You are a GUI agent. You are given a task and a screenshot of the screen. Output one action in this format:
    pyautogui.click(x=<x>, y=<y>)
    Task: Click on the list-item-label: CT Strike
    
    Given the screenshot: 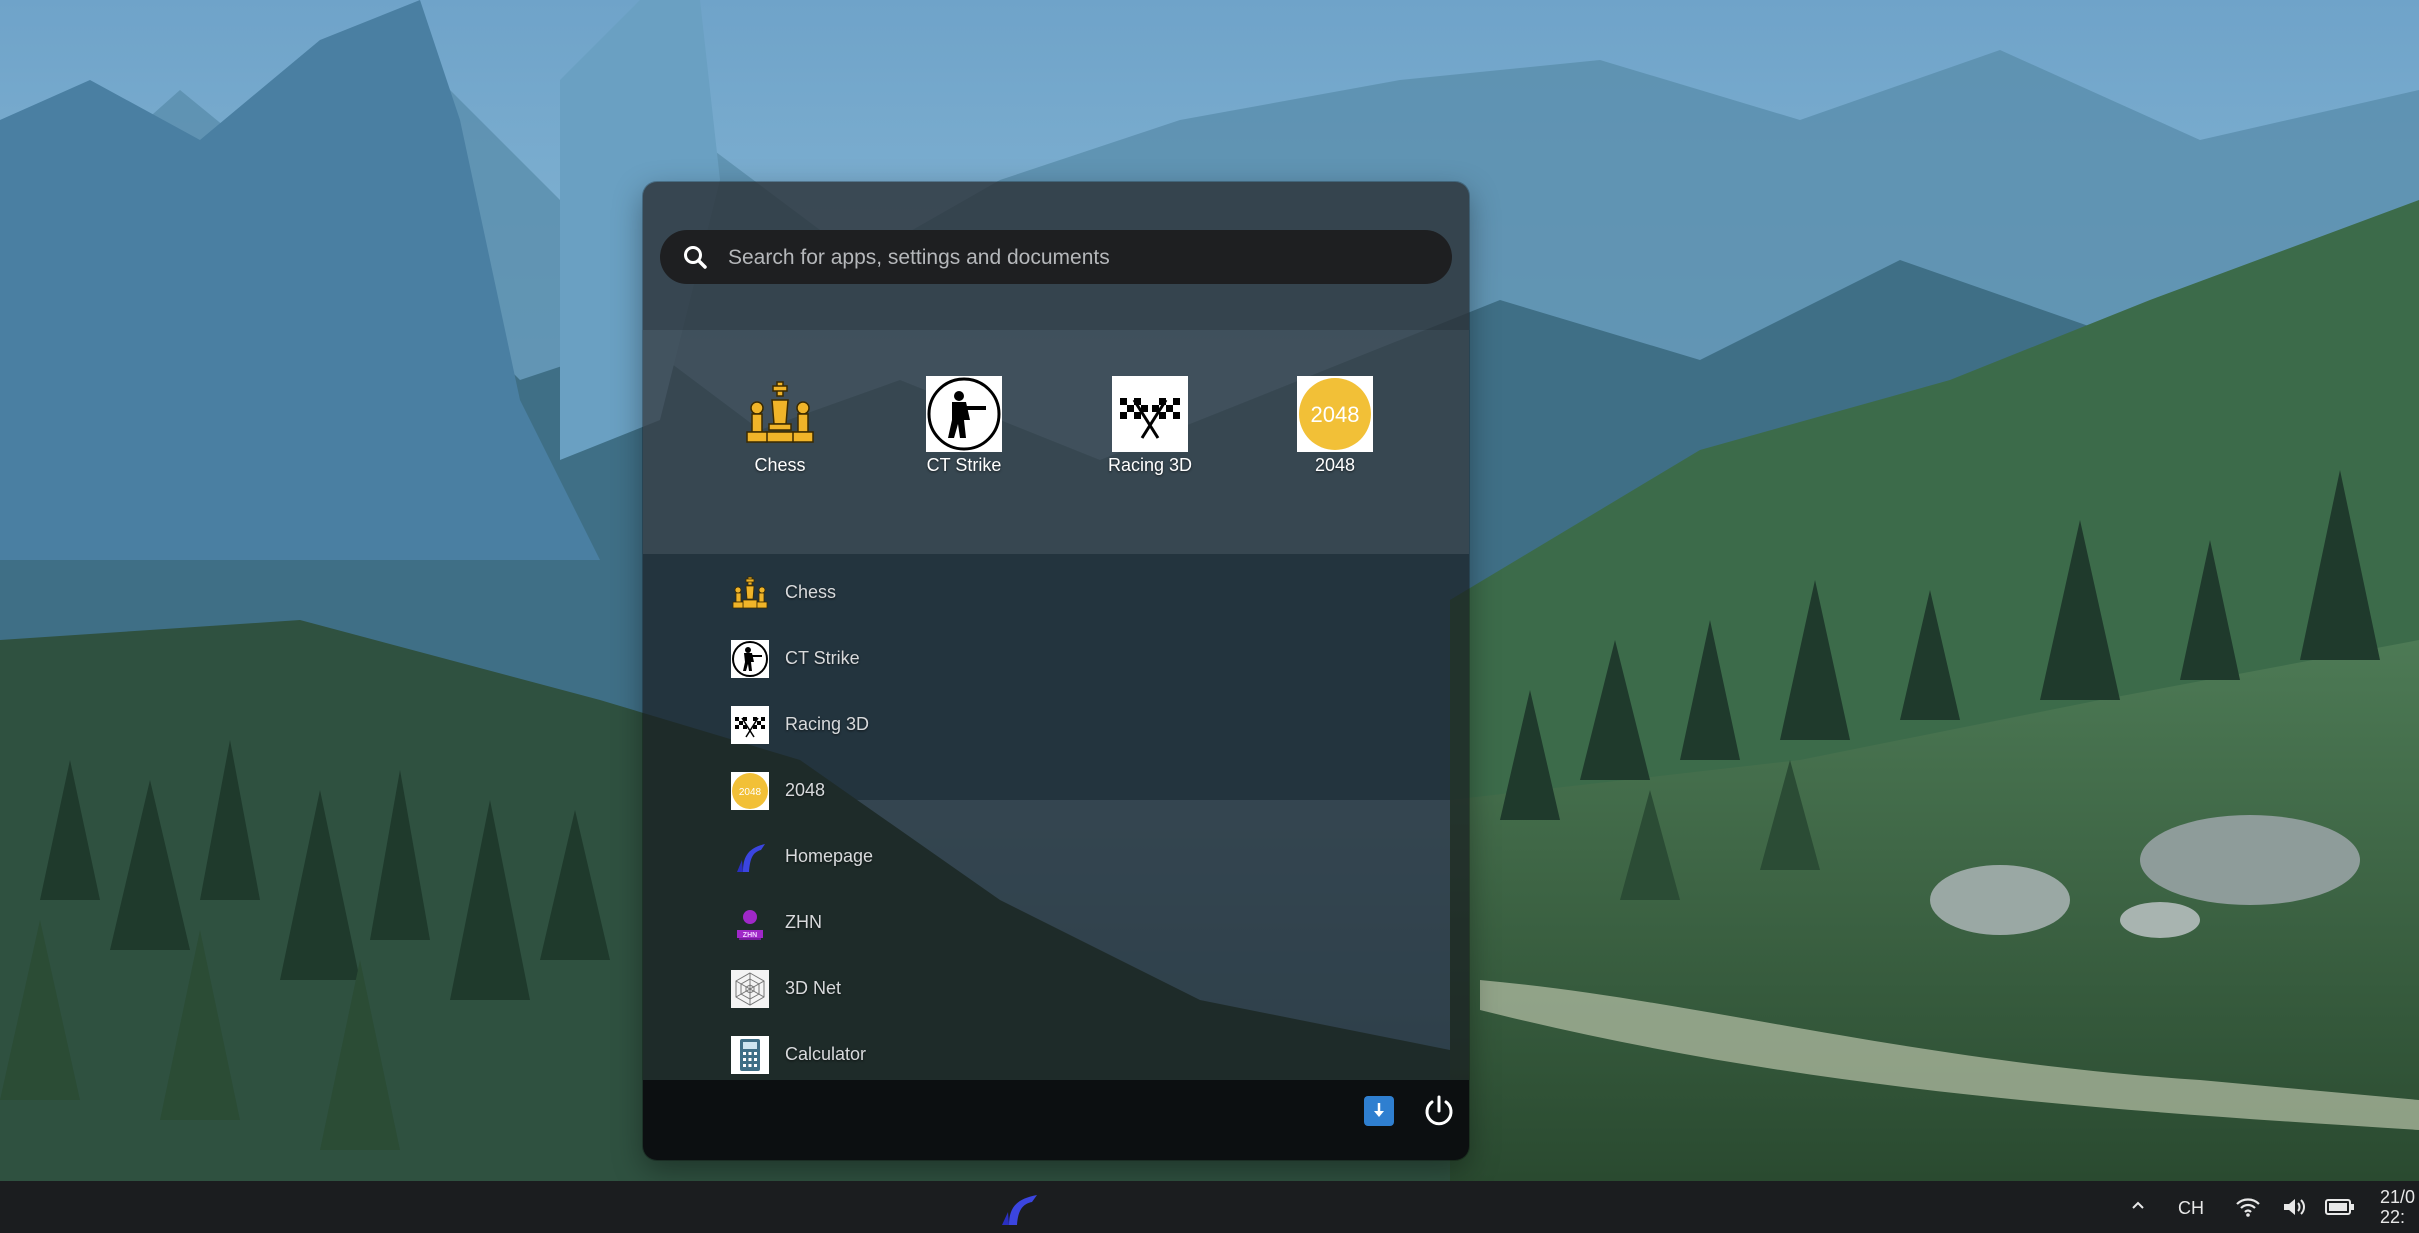 What is the action you would take?
    pyautogui.click(x=822, y=658)
    